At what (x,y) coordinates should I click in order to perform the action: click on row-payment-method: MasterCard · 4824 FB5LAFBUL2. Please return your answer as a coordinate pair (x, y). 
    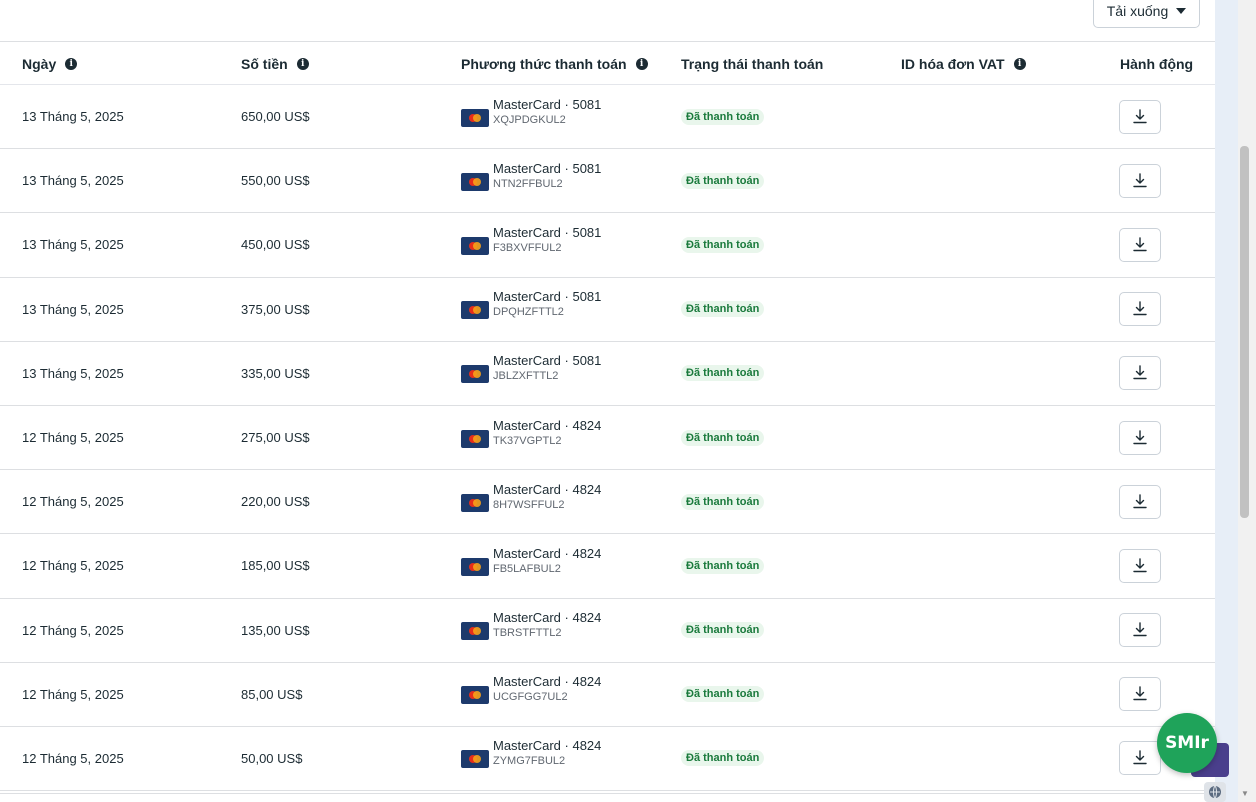
    Looking at the image, I should click on (531, 565).